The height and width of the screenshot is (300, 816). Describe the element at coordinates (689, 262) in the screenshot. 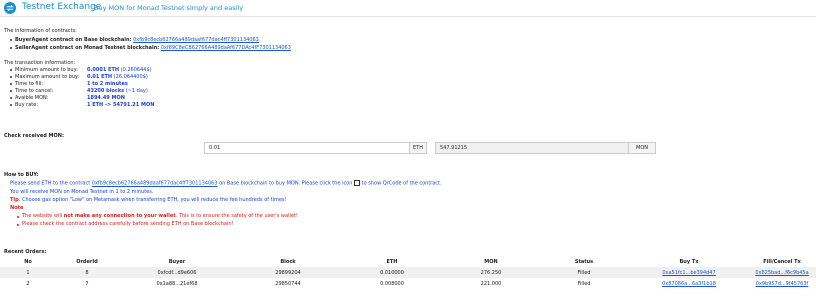

I see `column-header: Buy Tx` at that location.